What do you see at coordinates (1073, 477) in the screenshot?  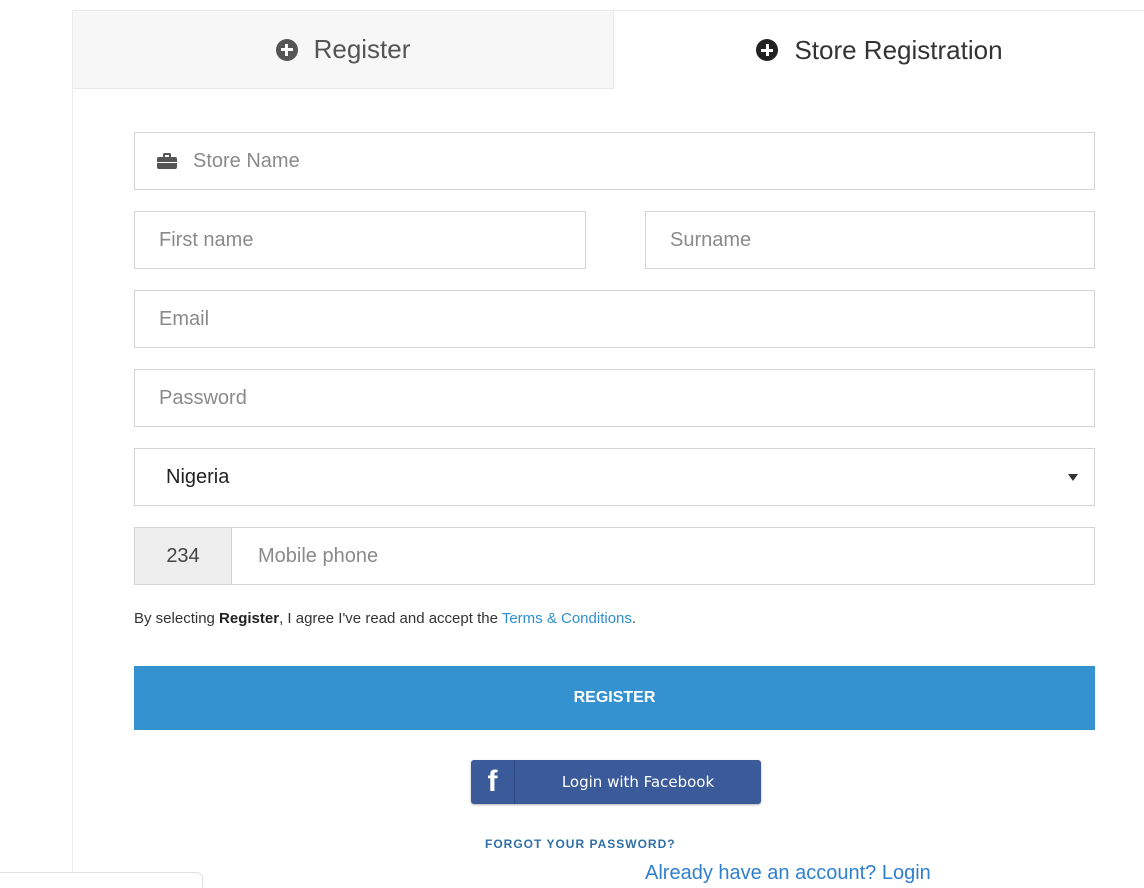 I see `caret-down-icon` at bounding box center [1073, 477].